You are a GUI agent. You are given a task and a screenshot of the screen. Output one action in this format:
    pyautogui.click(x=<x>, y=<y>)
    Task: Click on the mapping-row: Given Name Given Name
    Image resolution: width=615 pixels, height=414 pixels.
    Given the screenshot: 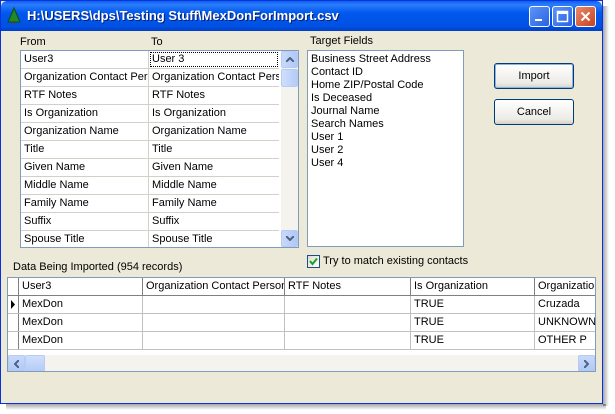 What is the action you would take?
    pyautogui.click(x=150, y=168)
    